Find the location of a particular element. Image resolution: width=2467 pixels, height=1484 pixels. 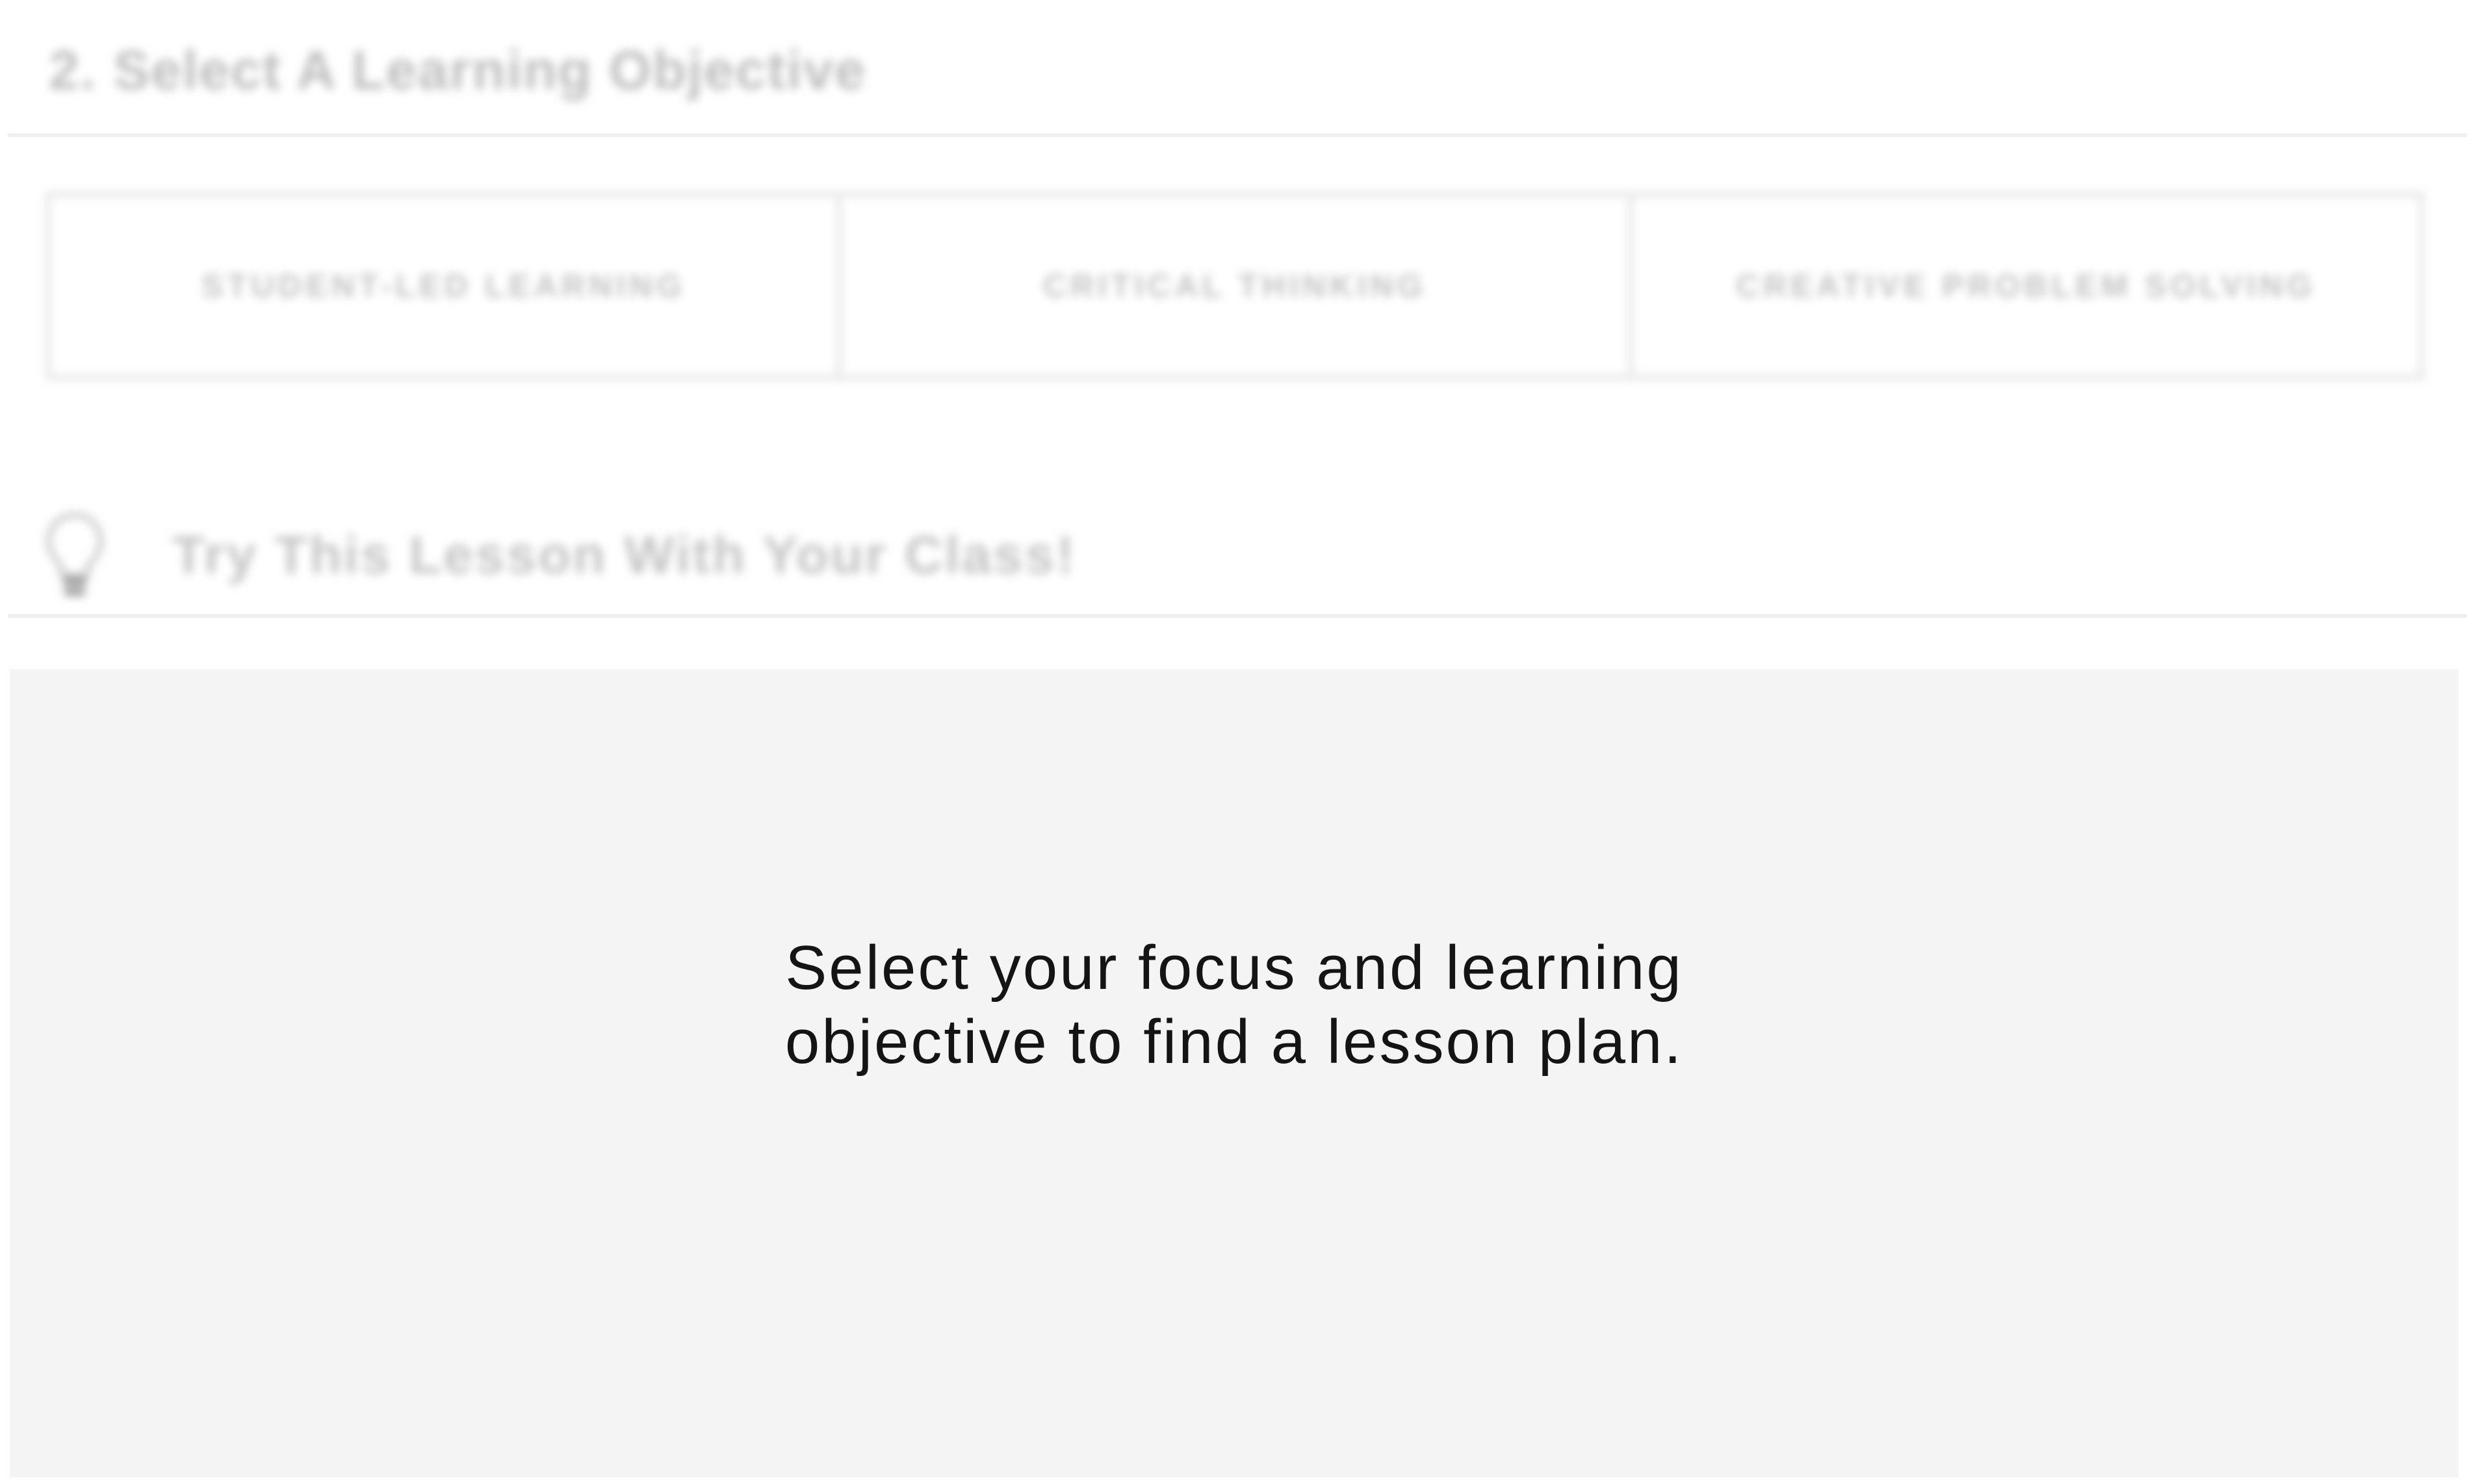

placeholder-line-1: Select your focus and learning is located at coordinates (1234, 968).